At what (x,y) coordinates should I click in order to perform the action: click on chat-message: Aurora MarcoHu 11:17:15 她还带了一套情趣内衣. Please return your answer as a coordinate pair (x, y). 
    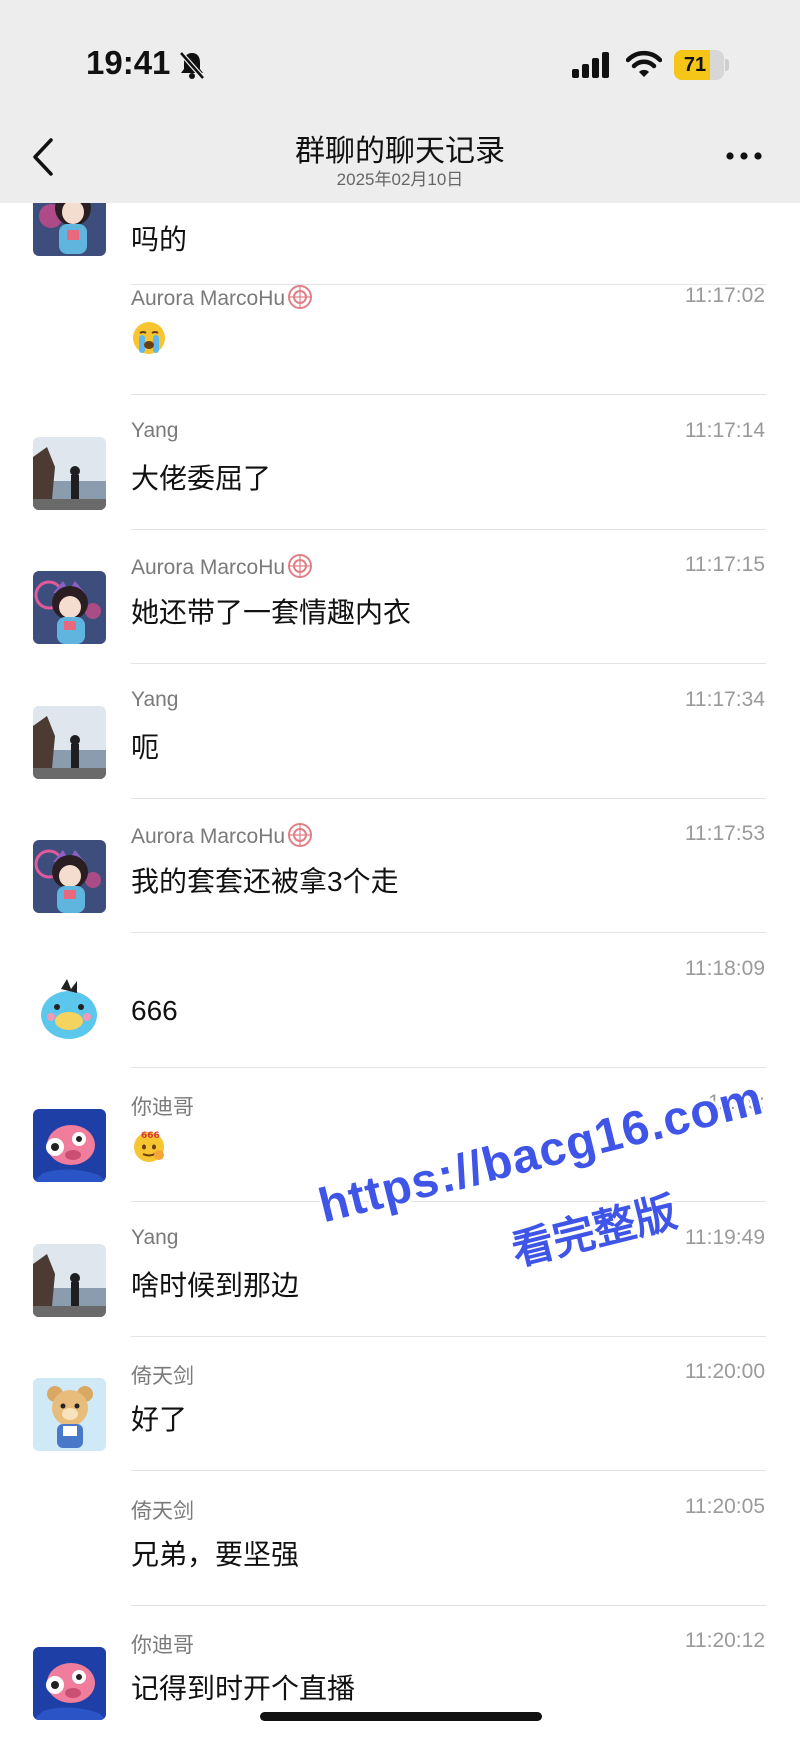
    Looking at the image, I should click on (400, 620).